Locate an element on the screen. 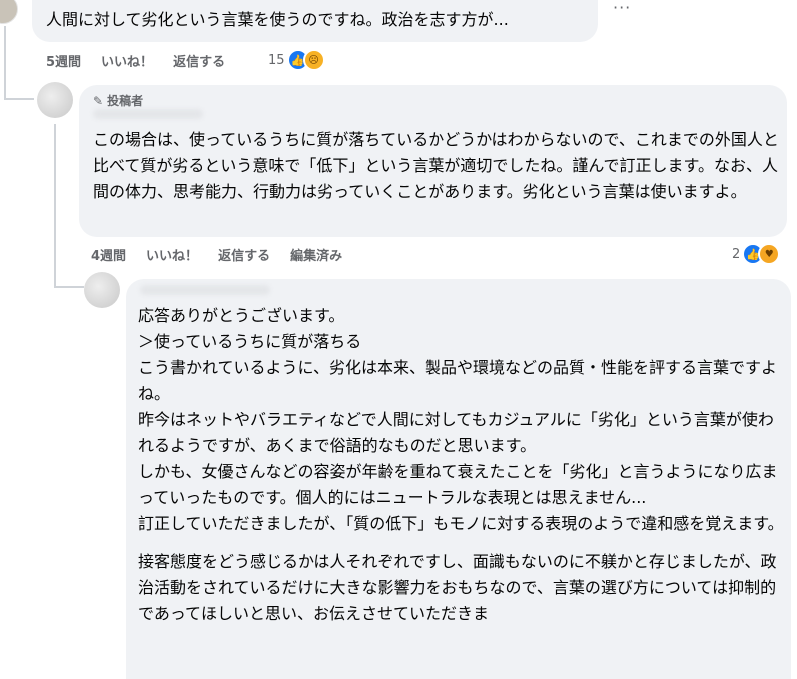 The image size is (797, 679). comment-actions: 5週間 いいね！ 返信する is located at coordinates (145, 60).